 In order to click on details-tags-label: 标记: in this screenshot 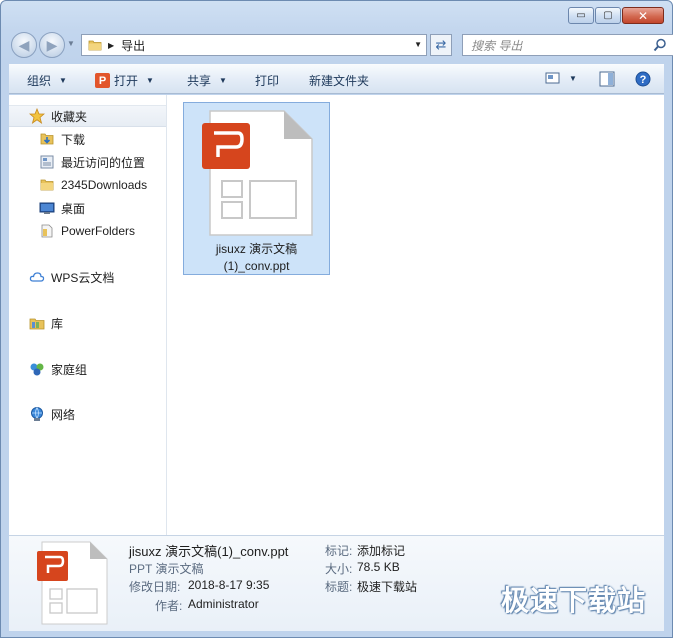, I will do `click(339, 551)`.